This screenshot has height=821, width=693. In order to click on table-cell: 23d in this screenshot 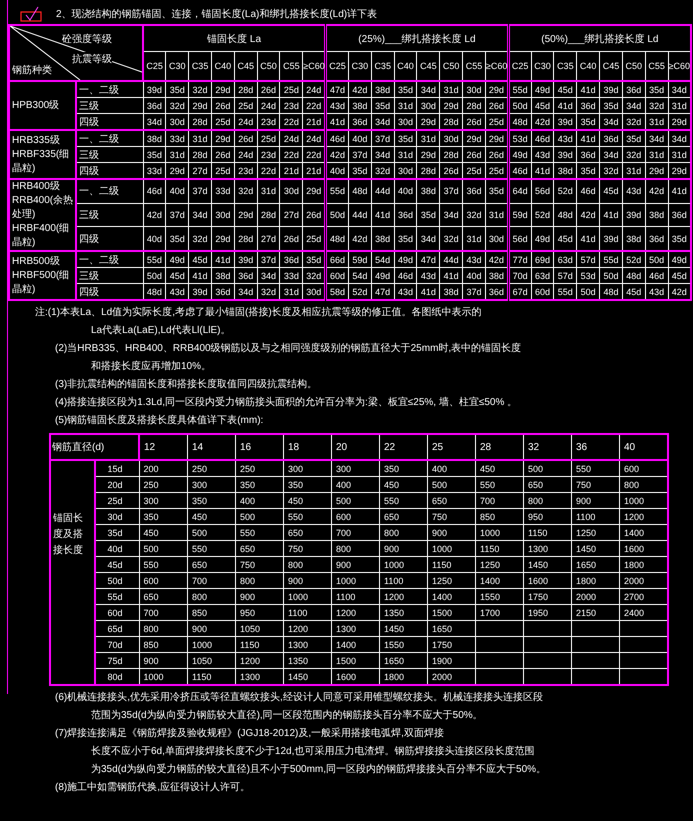, I will do `click(291, 106)`.